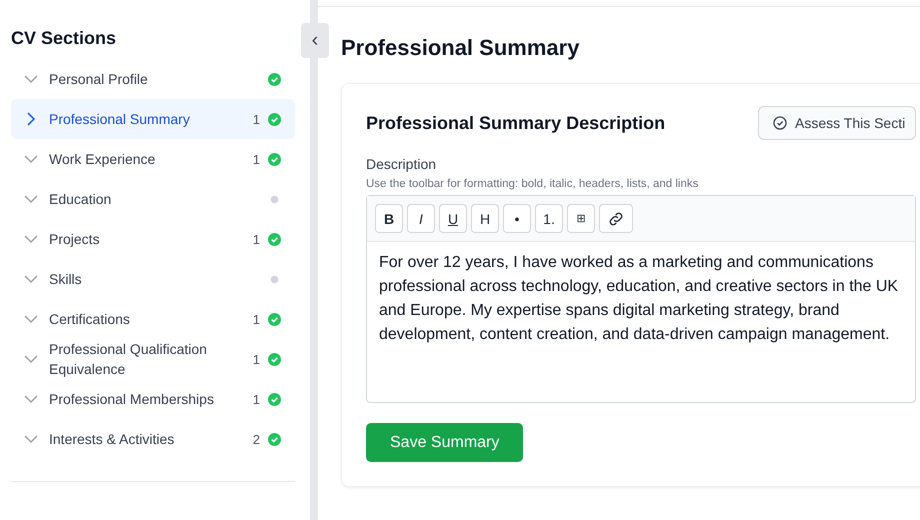 The height and width of the screenshot is (520, 920). I want to click on link-icon, so click(616, 218).